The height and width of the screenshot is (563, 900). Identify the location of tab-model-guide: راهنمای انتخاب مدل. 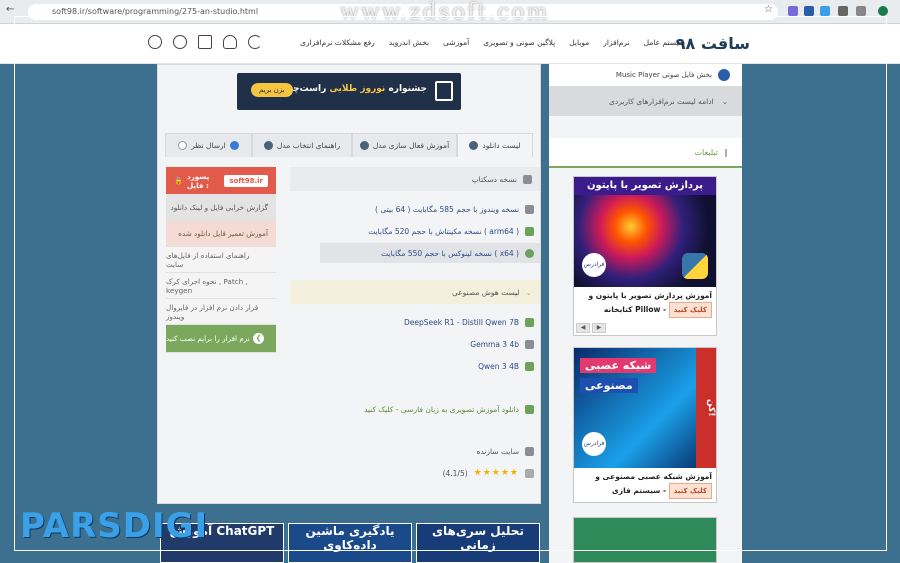
(302, 145).